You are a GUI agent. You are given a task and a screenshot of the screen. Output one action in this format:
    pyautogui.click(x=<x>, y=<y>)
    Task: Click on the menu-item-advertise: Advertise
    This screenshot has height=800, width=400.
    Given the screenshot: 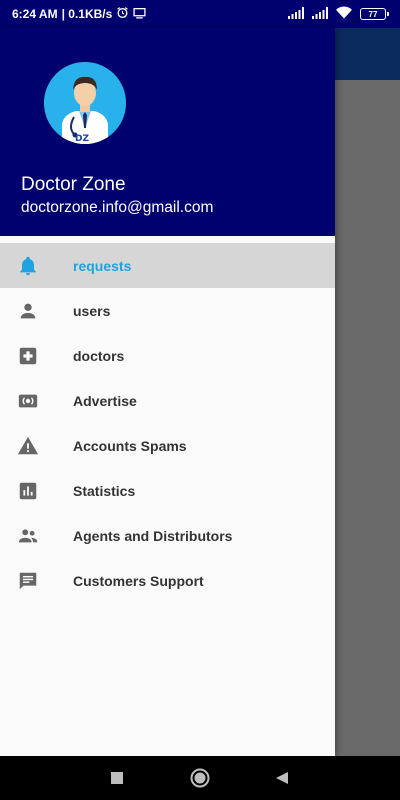 What is the action you would take?
    pyautogui.click(x=167, y=400)
    